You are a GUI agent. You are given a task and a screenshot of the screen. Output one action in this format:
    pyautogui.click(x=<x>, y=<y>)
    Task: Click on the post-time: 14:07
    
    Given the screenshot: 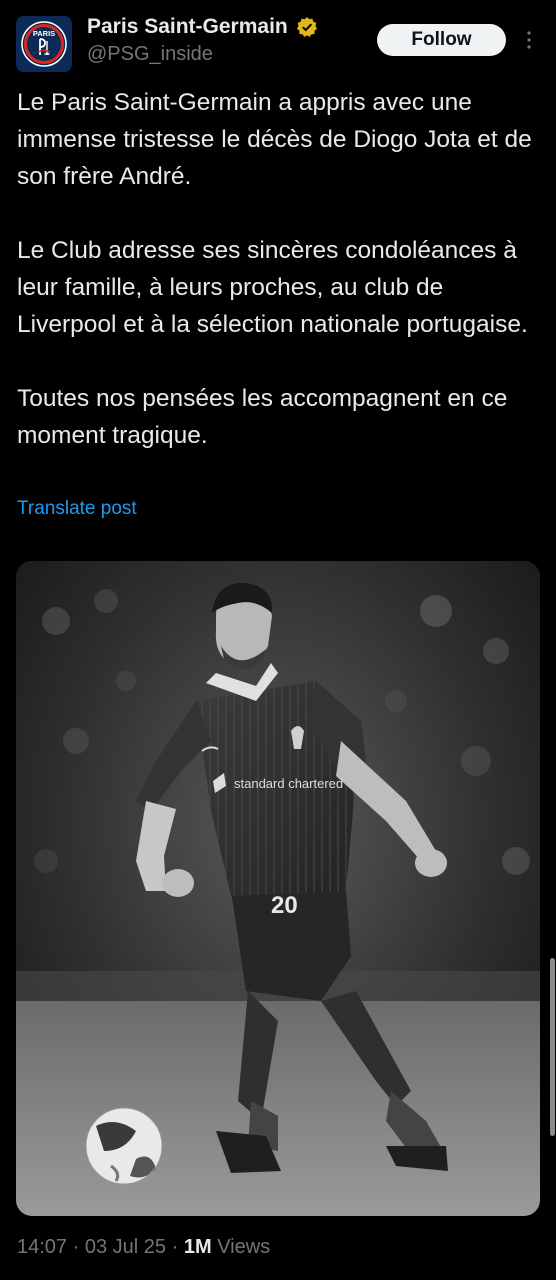 What is the action you would take?
    pyautogui.click(x=42, y=1247)
    